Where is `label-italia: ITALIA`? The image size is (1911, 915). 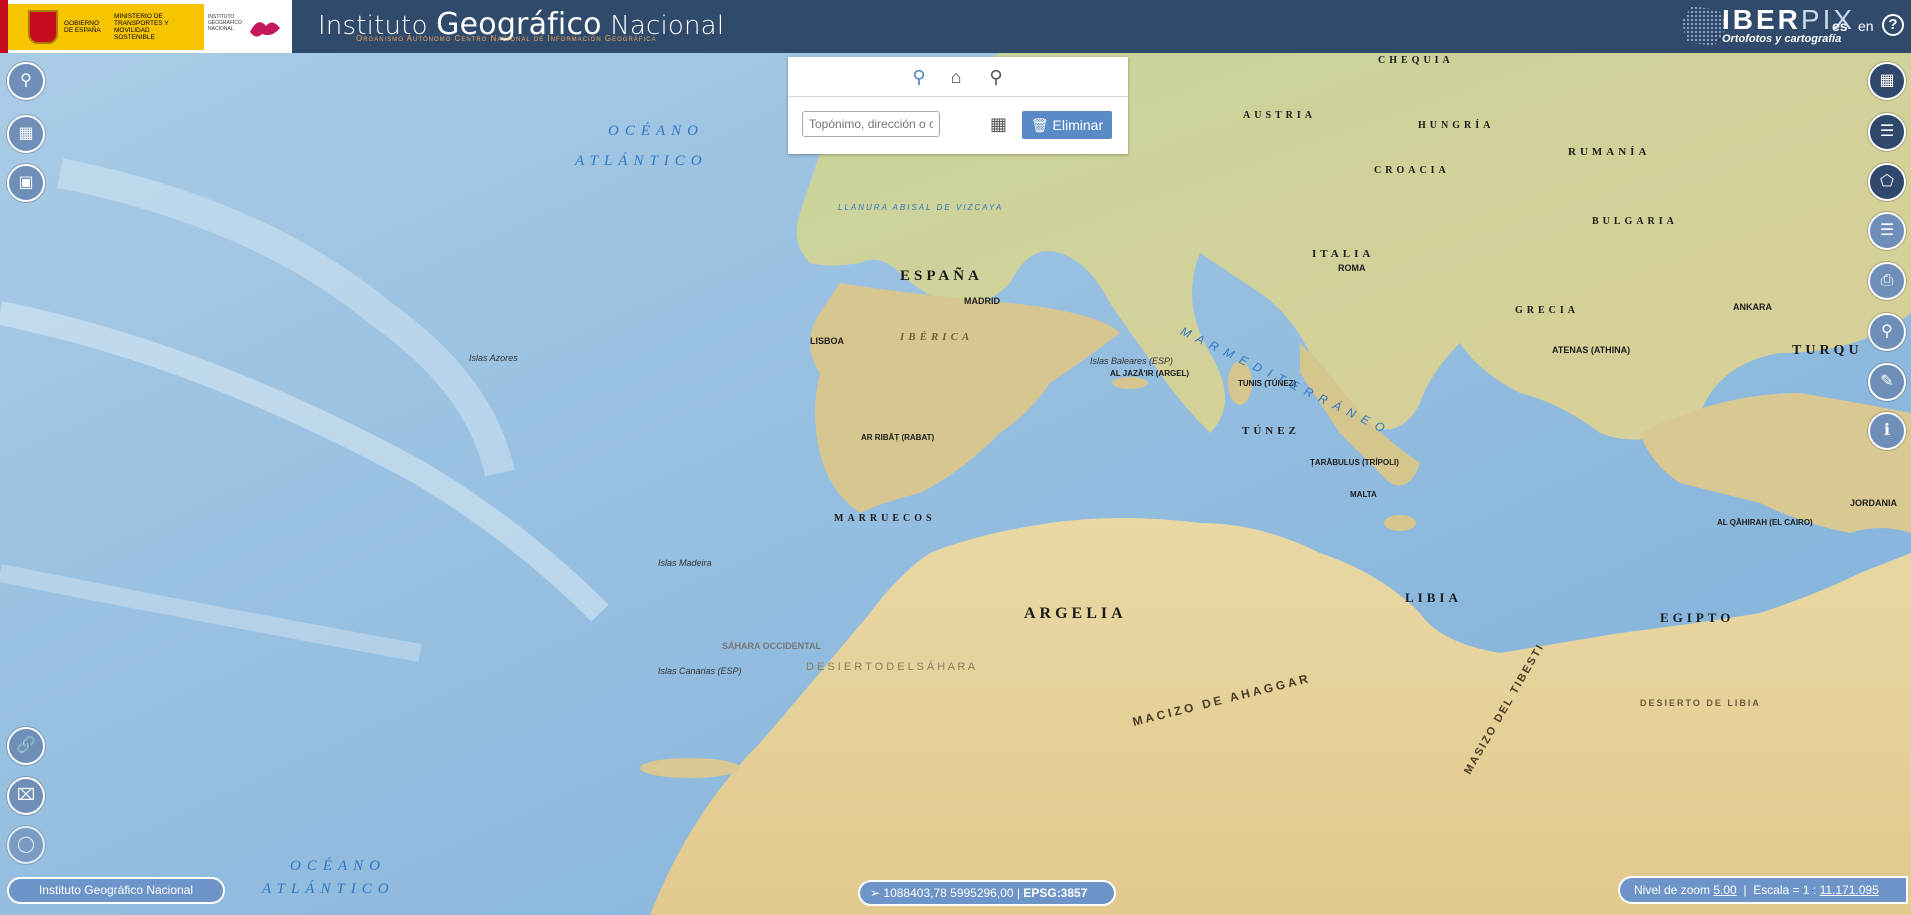 label-italia: ITALIA is located at coordinates (1343, 254).